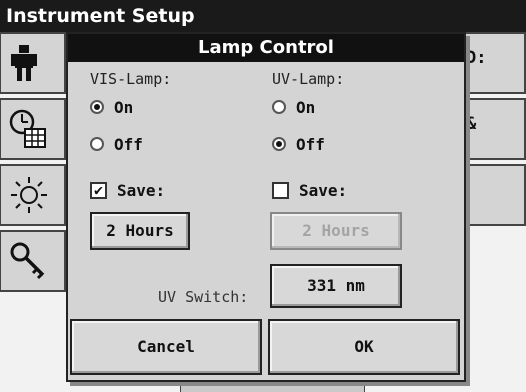 This screenshot has width=526, height=392. Describe the element at coordinates (140, 231) in the screenshot. I see `vis-duration-button: 2 Hours` at that location.